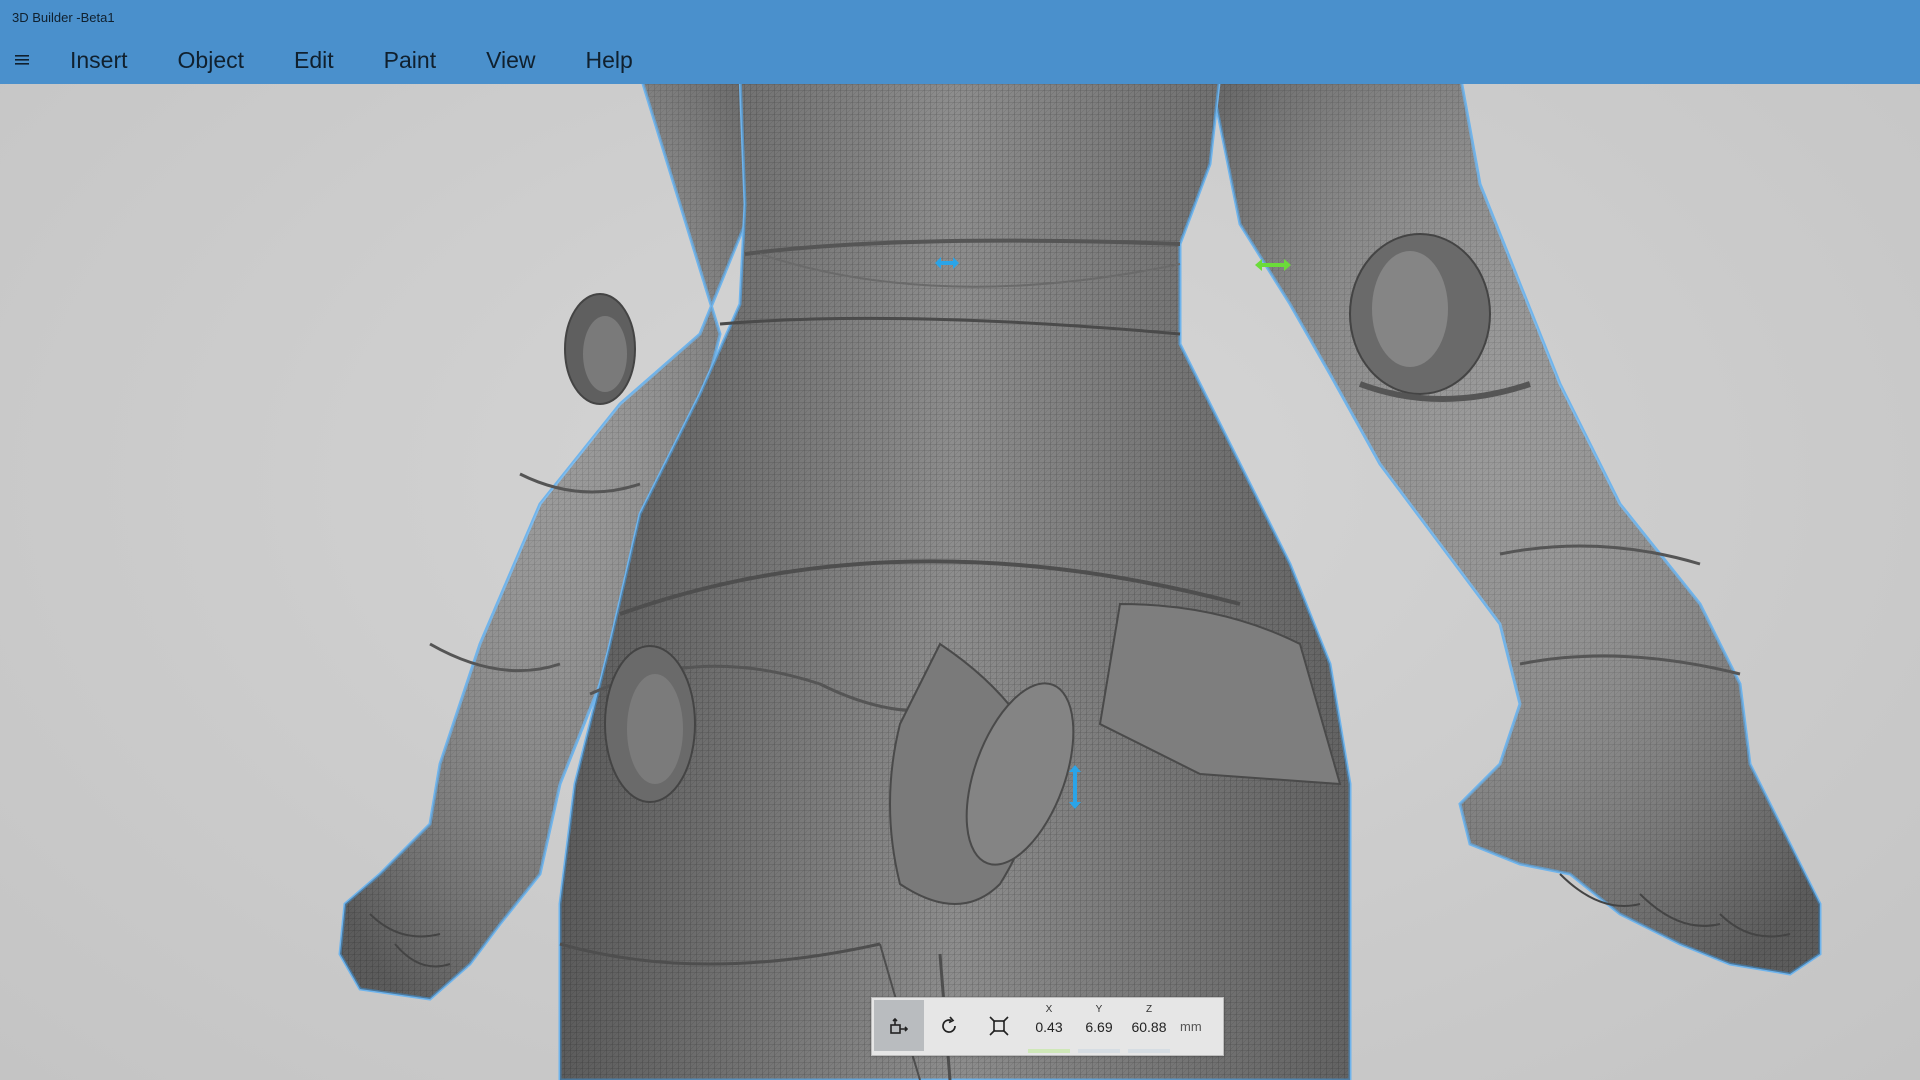  What do you see at coordinates (1149, 1051) in the screenshot?
I see `coord-z-indicator` at bounding box center [1149, 1051].